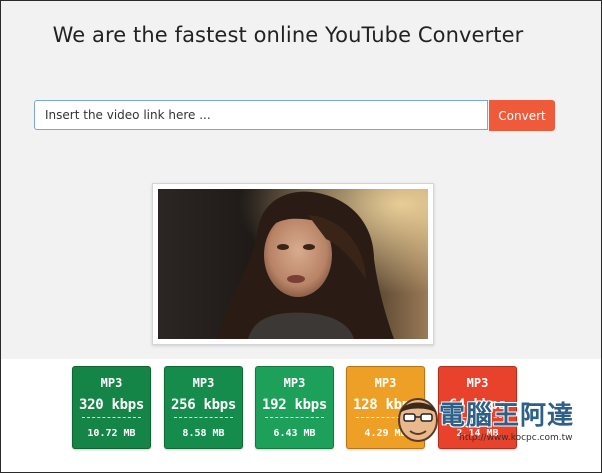 The image size is (602, 473). I want to click on convert-button: Convert, so click(522, 115).